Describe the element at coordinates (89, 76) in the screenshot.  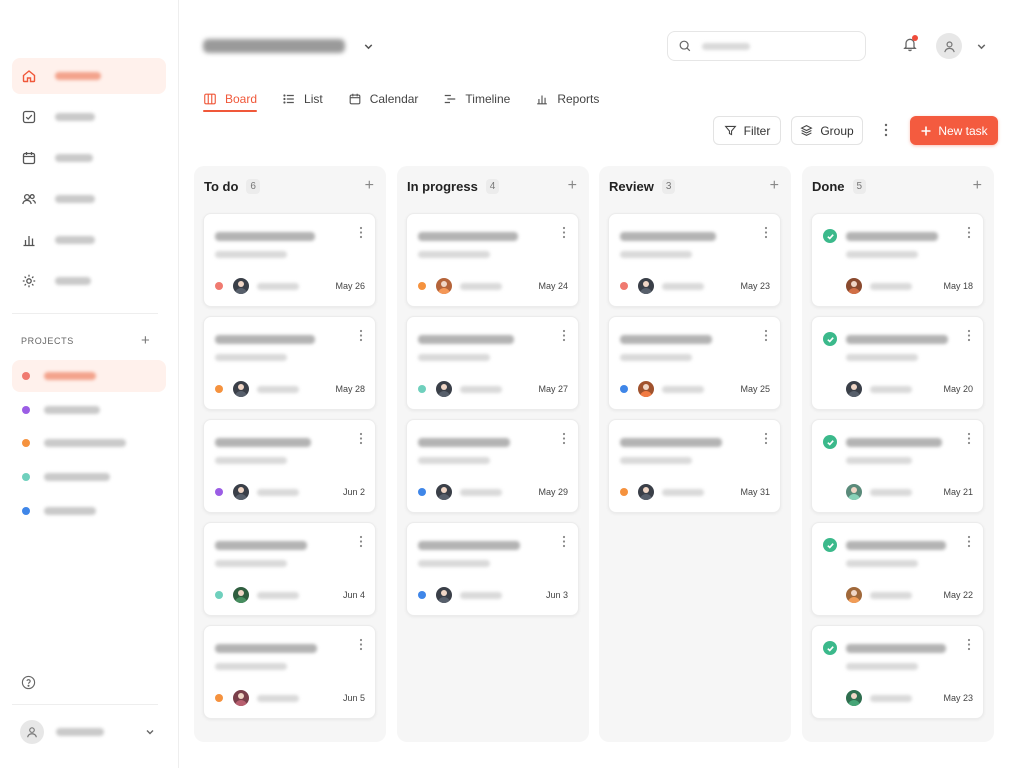
I see `sidebar-item-home` at that location.